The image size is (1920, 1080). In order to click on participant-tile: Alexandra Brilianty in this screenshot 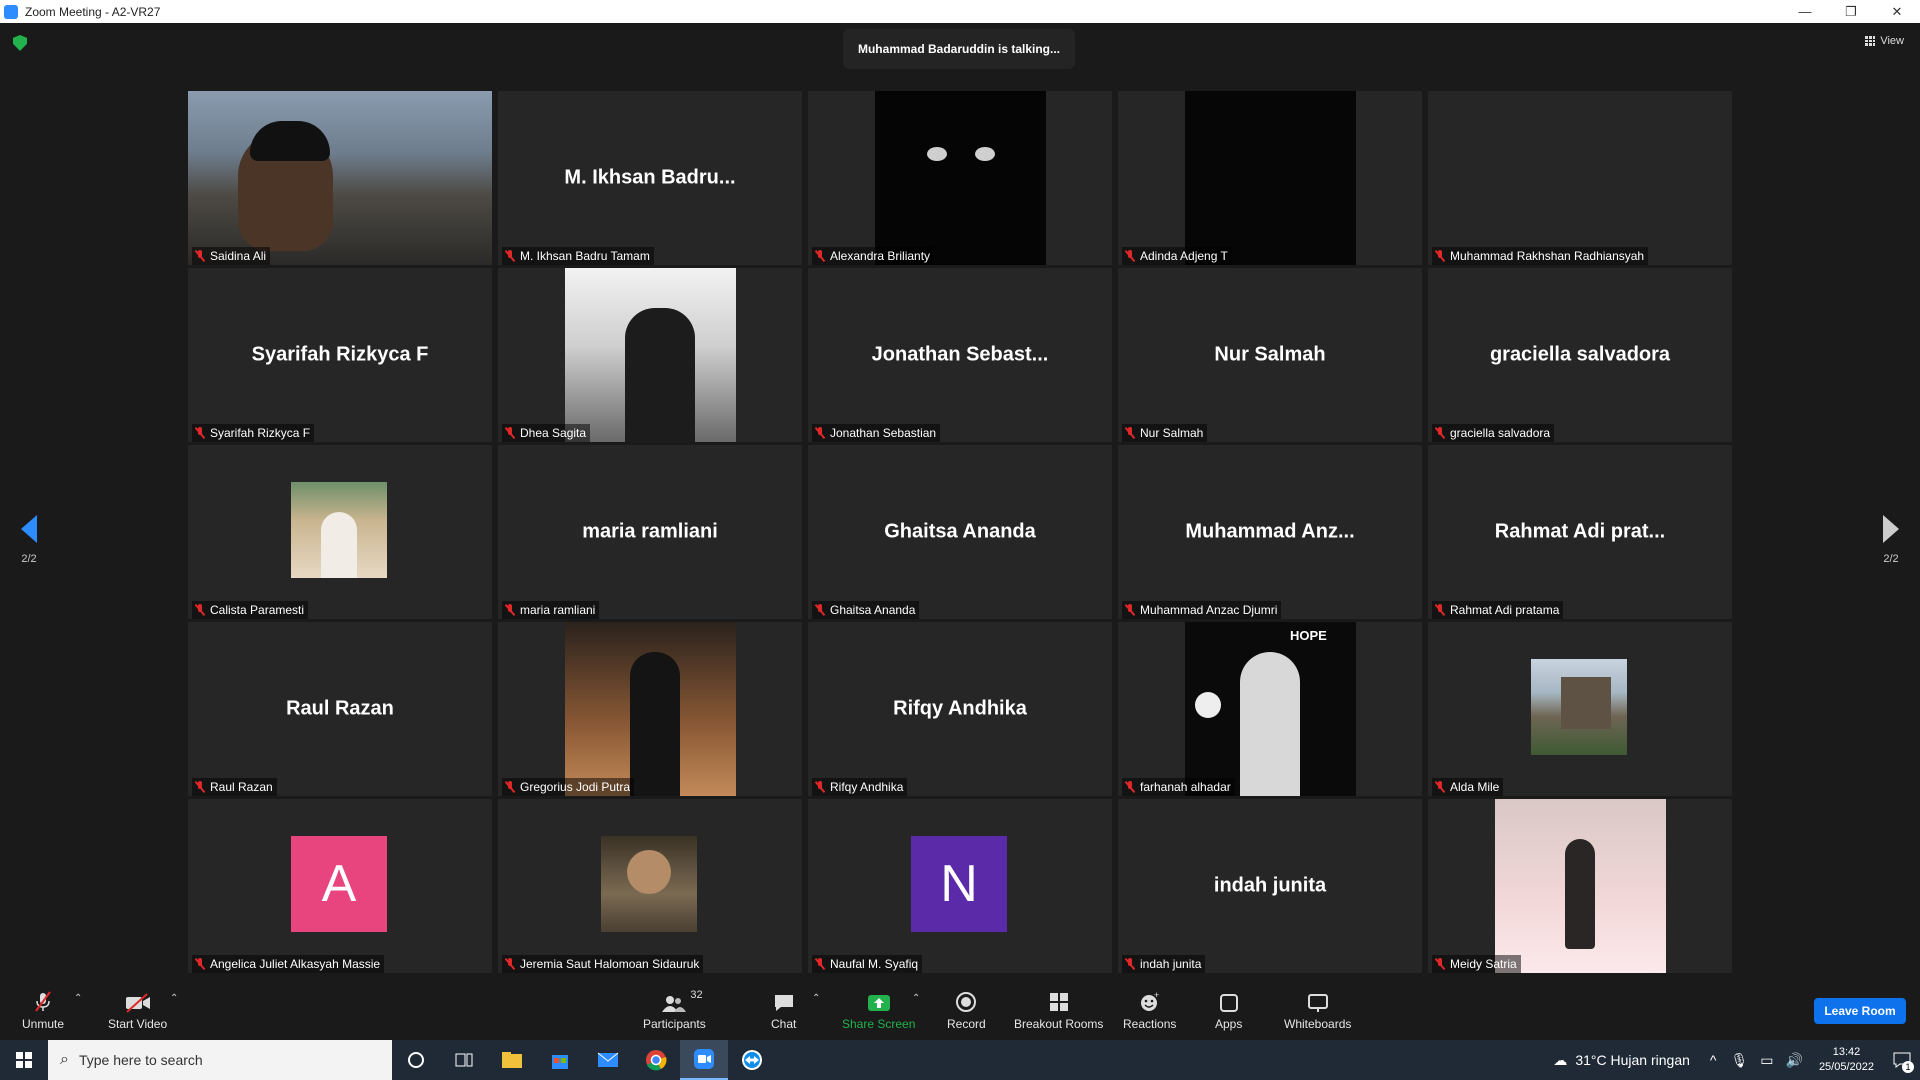, I will do `click(960, 178)`.